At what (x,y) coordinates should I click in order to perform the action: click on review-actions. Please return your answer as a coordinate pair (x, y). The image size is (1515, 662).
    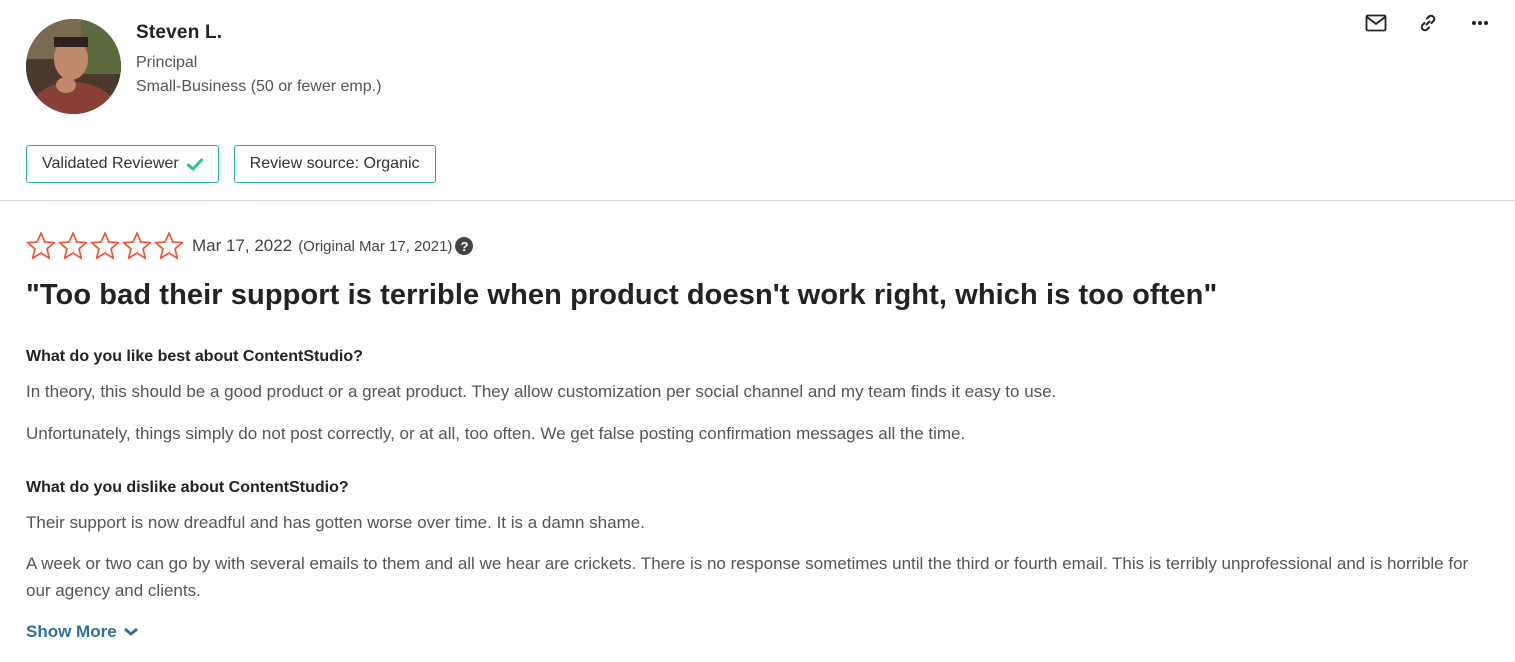
    Looking at the image, I should click on (1428, 23).